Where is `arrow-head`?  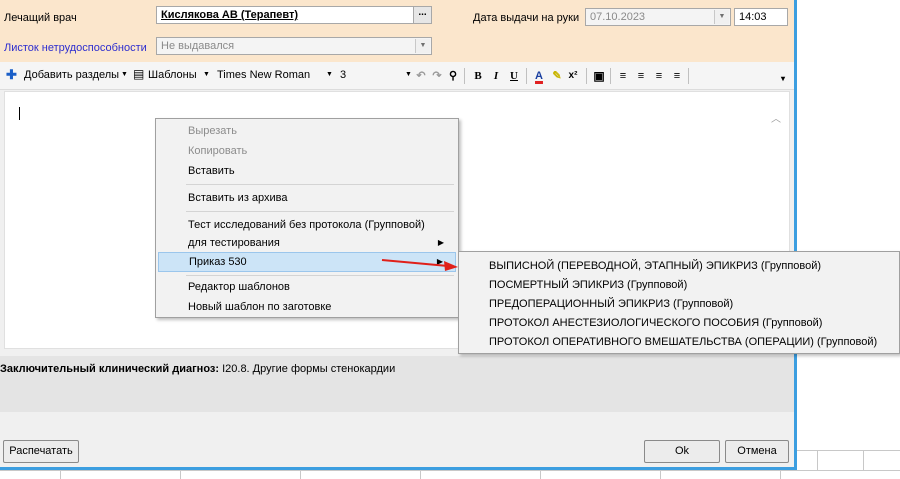
arrow-head is located at coordinates (451, 266).